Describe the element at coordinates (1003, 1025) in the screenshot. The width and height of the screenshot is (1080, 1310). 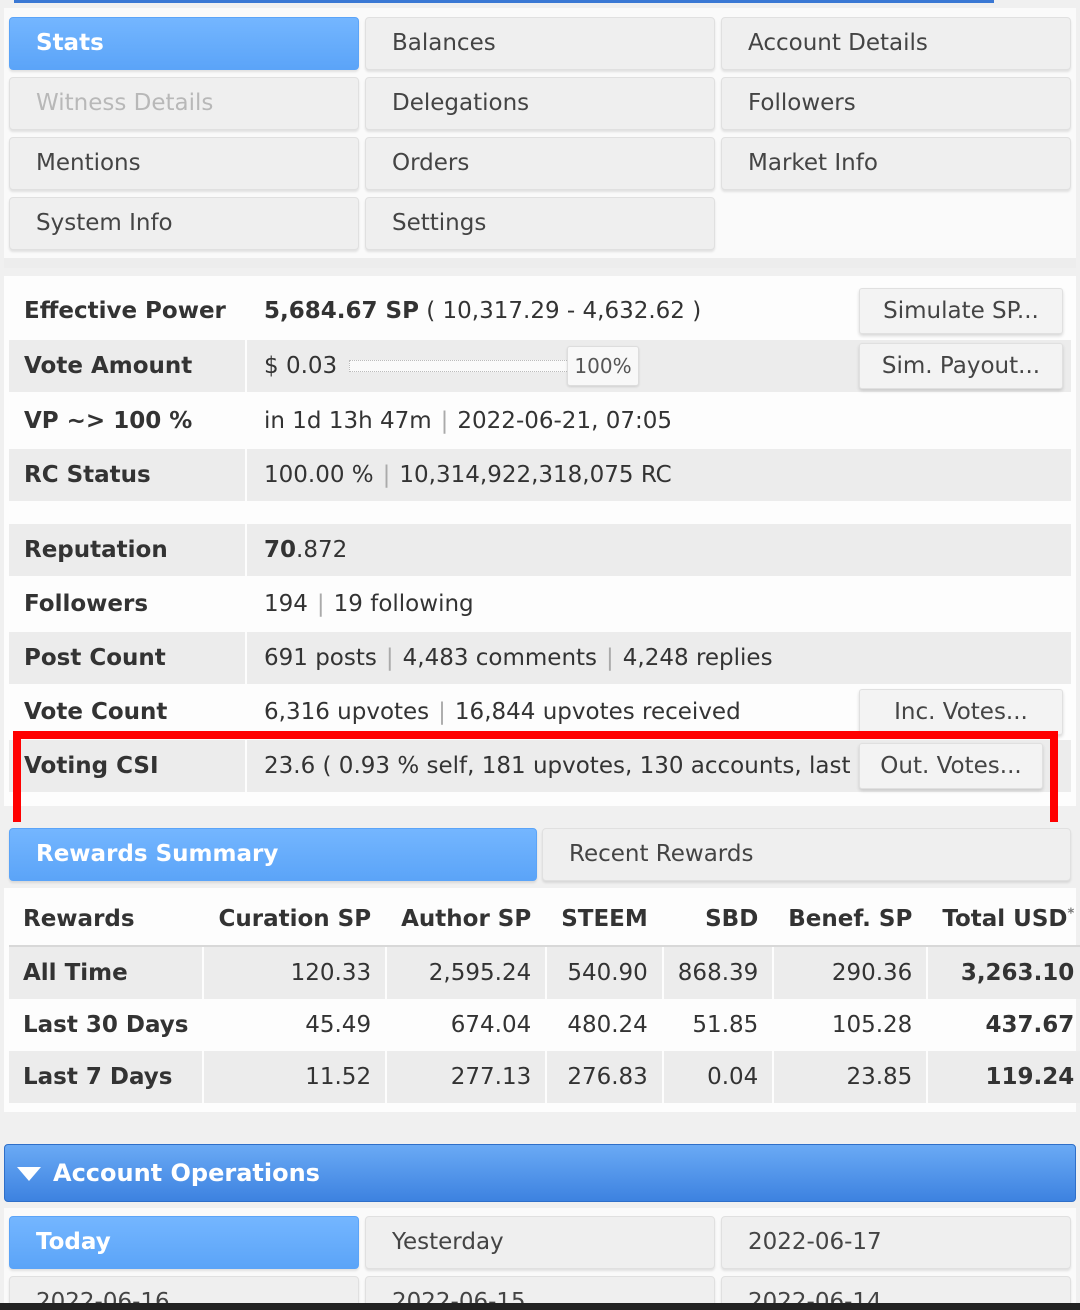
I see `cell-total: 437.67` at that location.